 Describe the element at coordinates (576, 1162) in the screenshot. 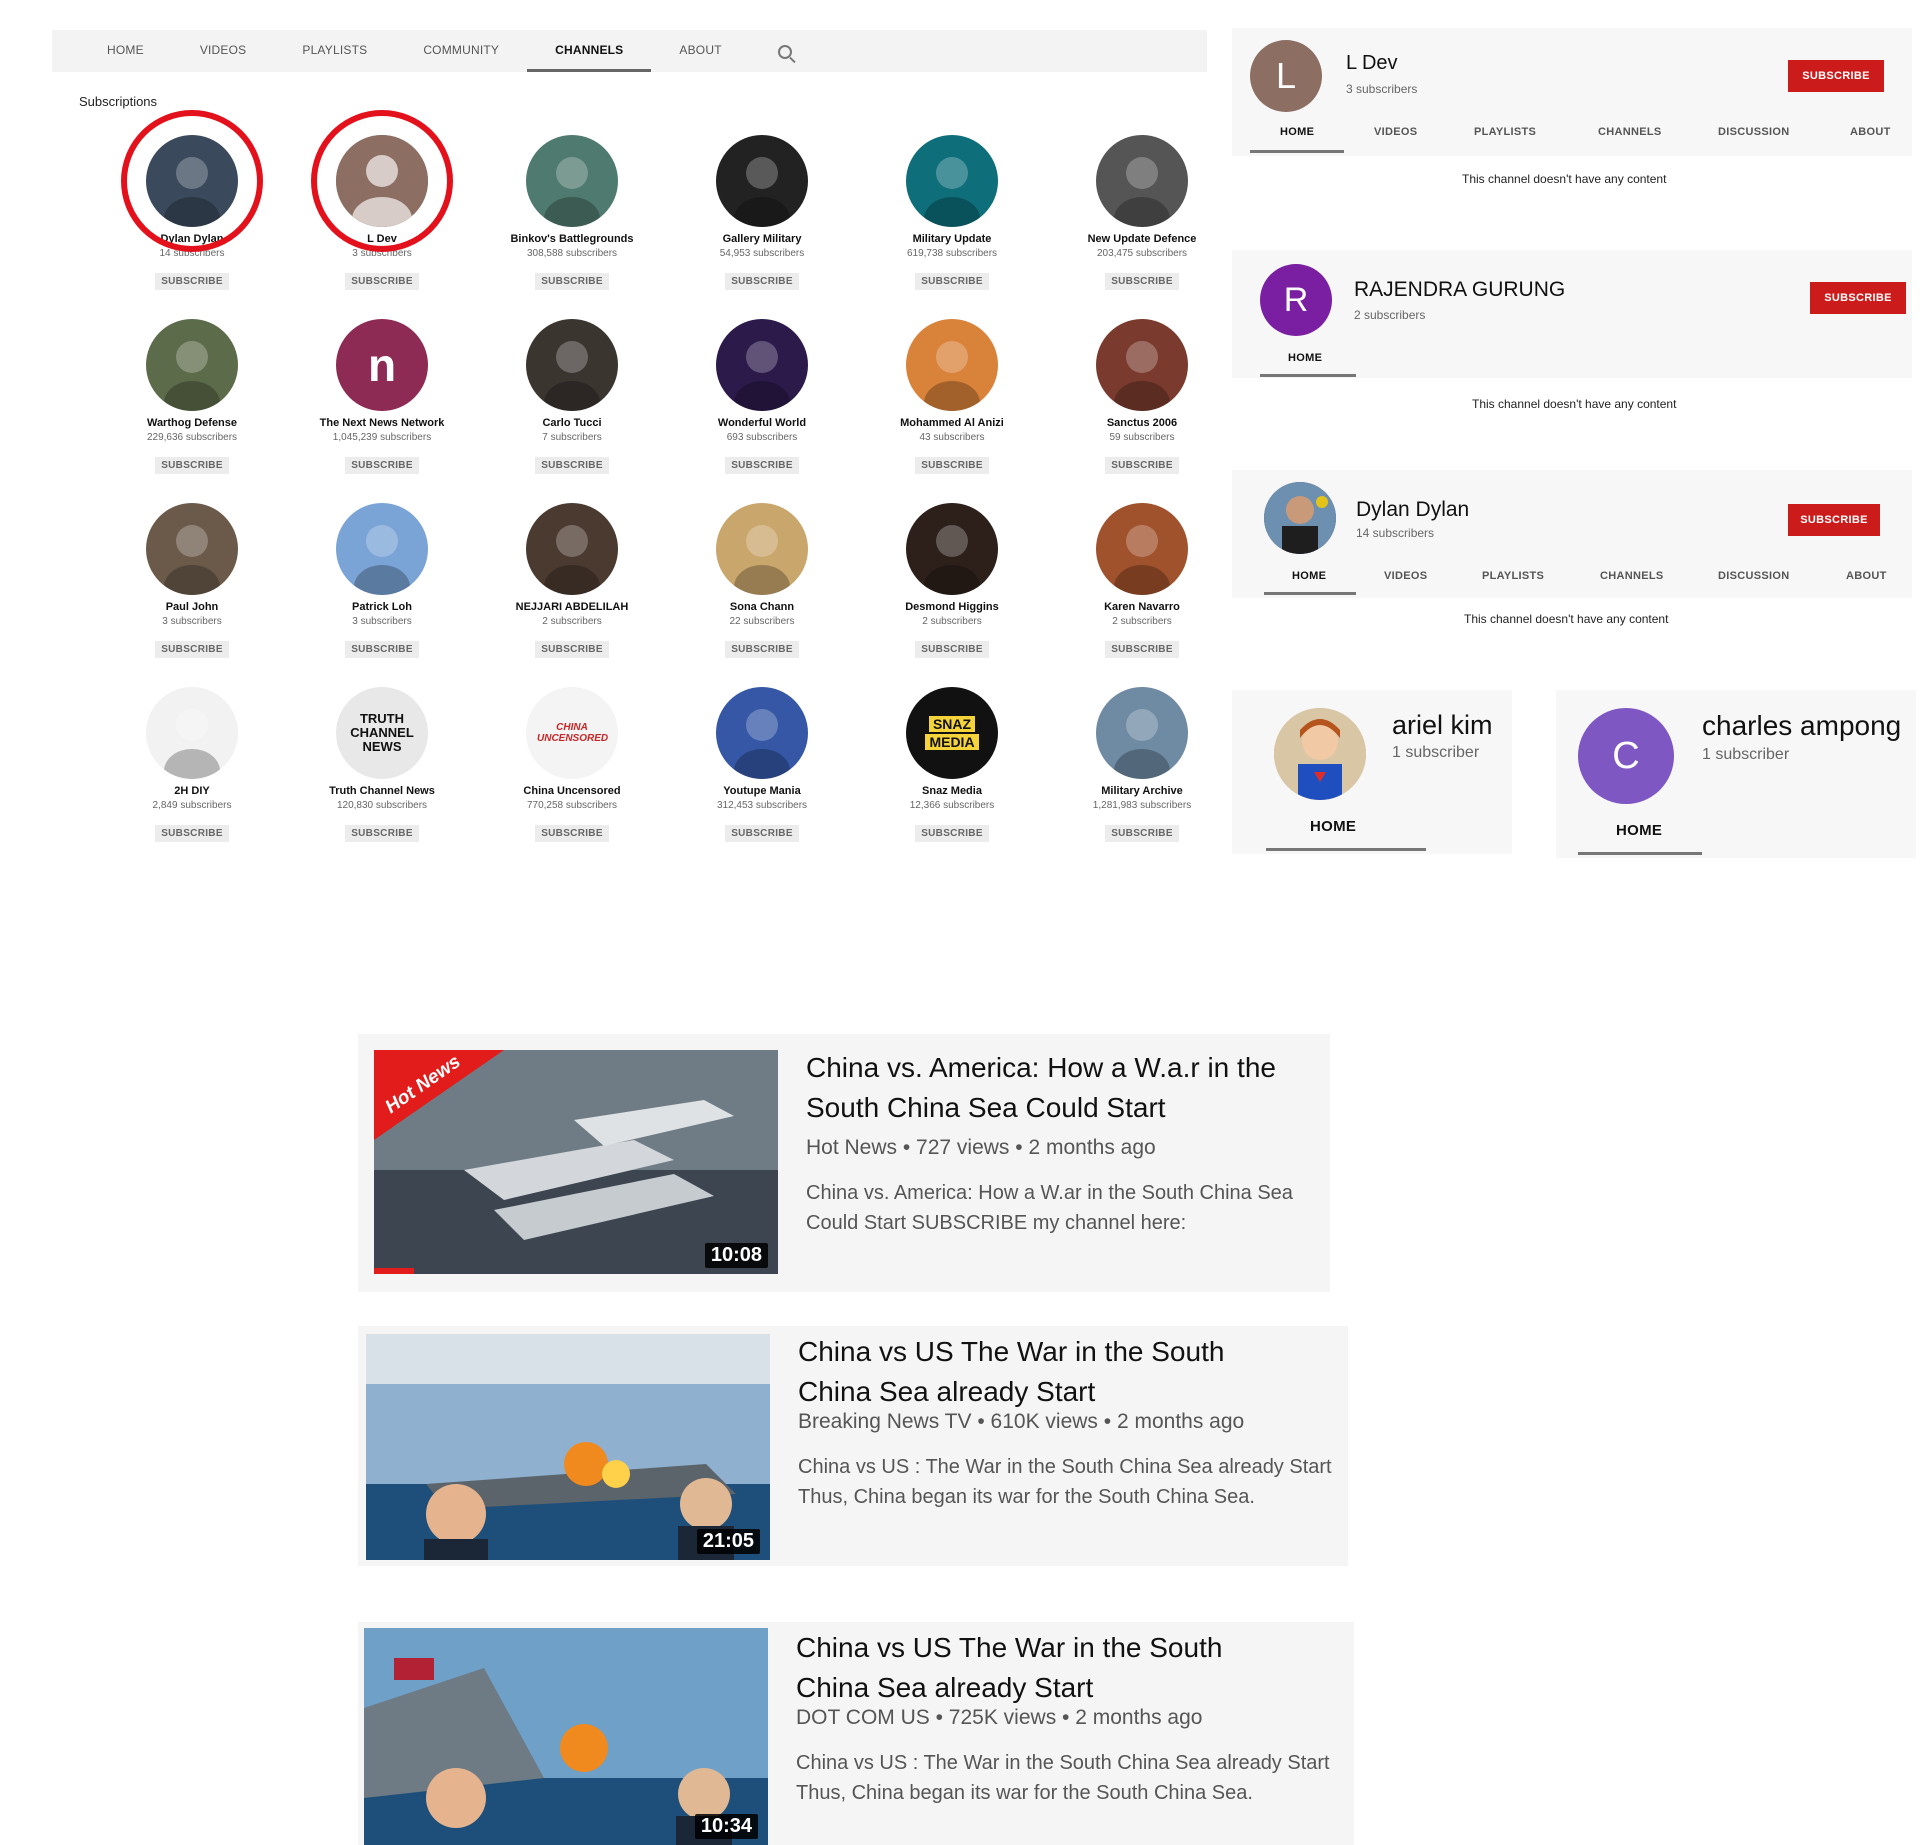

I see `video-thumbnail: Hot News 10:08` at that location.